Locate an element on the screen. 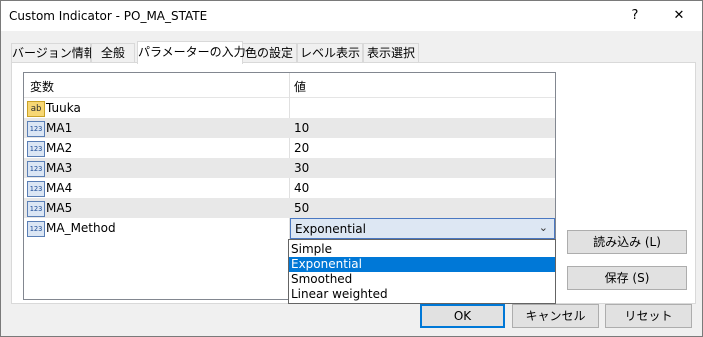 The width and height of the screenshot is (703, 337). param-name: MA3 is located at coordinates (59, 168).